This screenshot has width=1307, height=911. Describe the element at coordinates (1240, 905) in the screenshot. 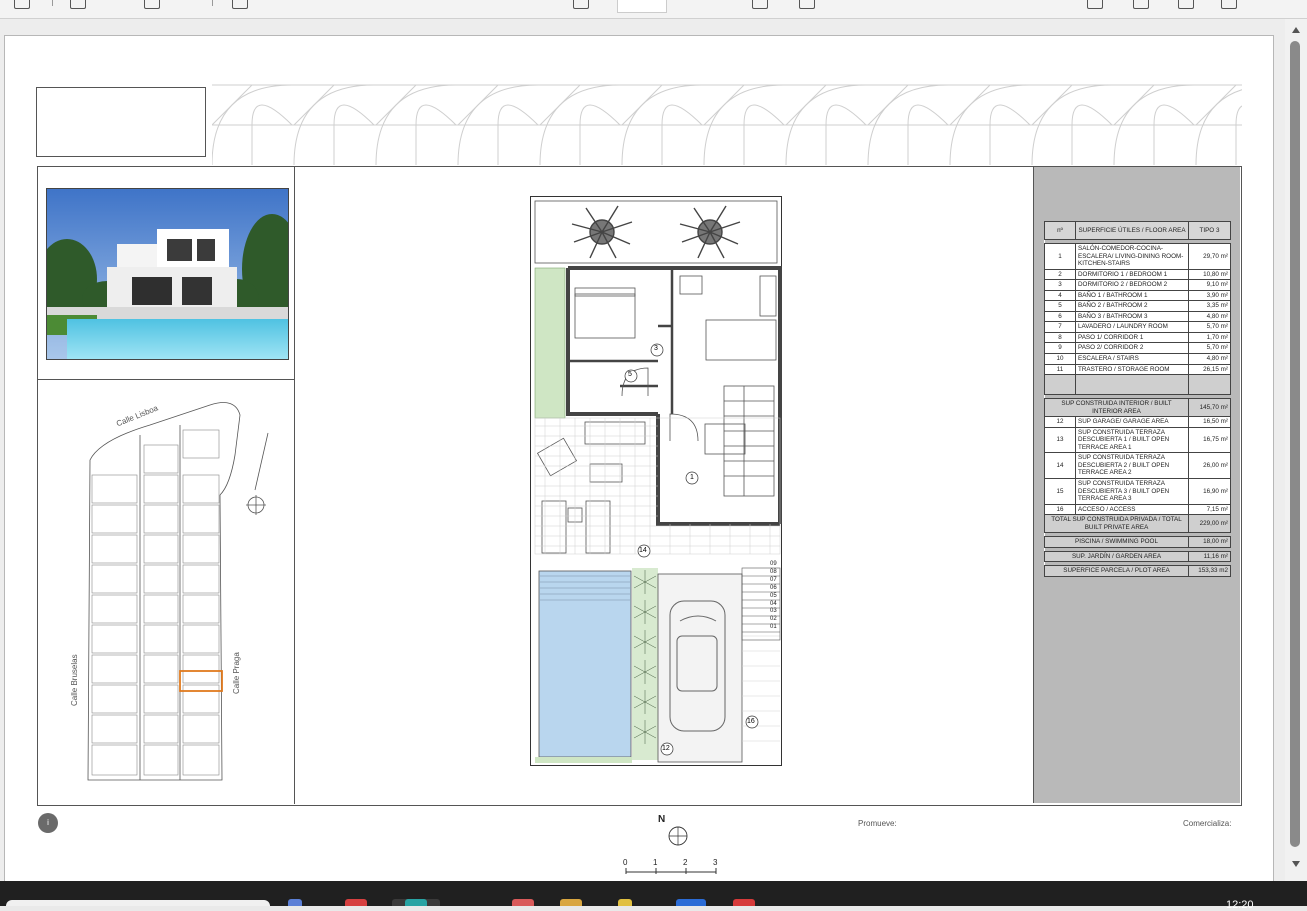

I see `taskbar-clock: 12:20` at that location.